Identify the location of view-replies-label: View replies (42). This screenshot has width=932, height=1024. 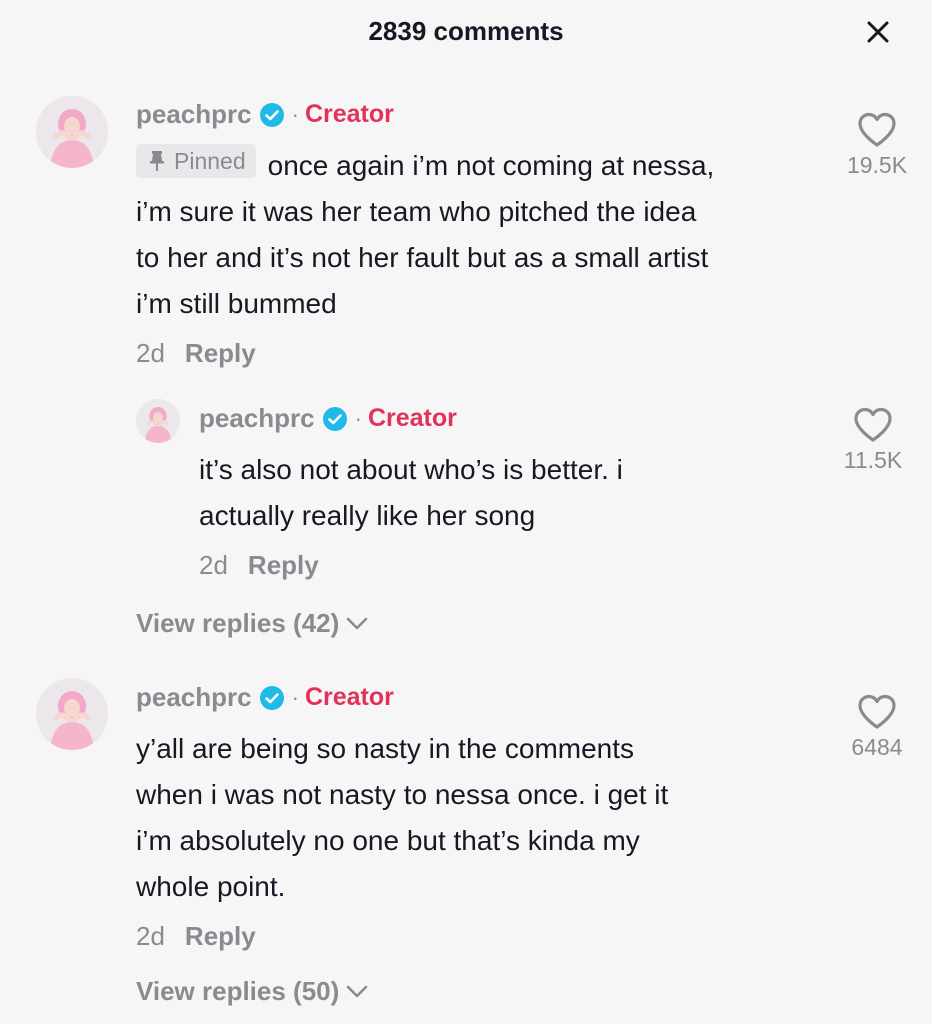
(238, 623).